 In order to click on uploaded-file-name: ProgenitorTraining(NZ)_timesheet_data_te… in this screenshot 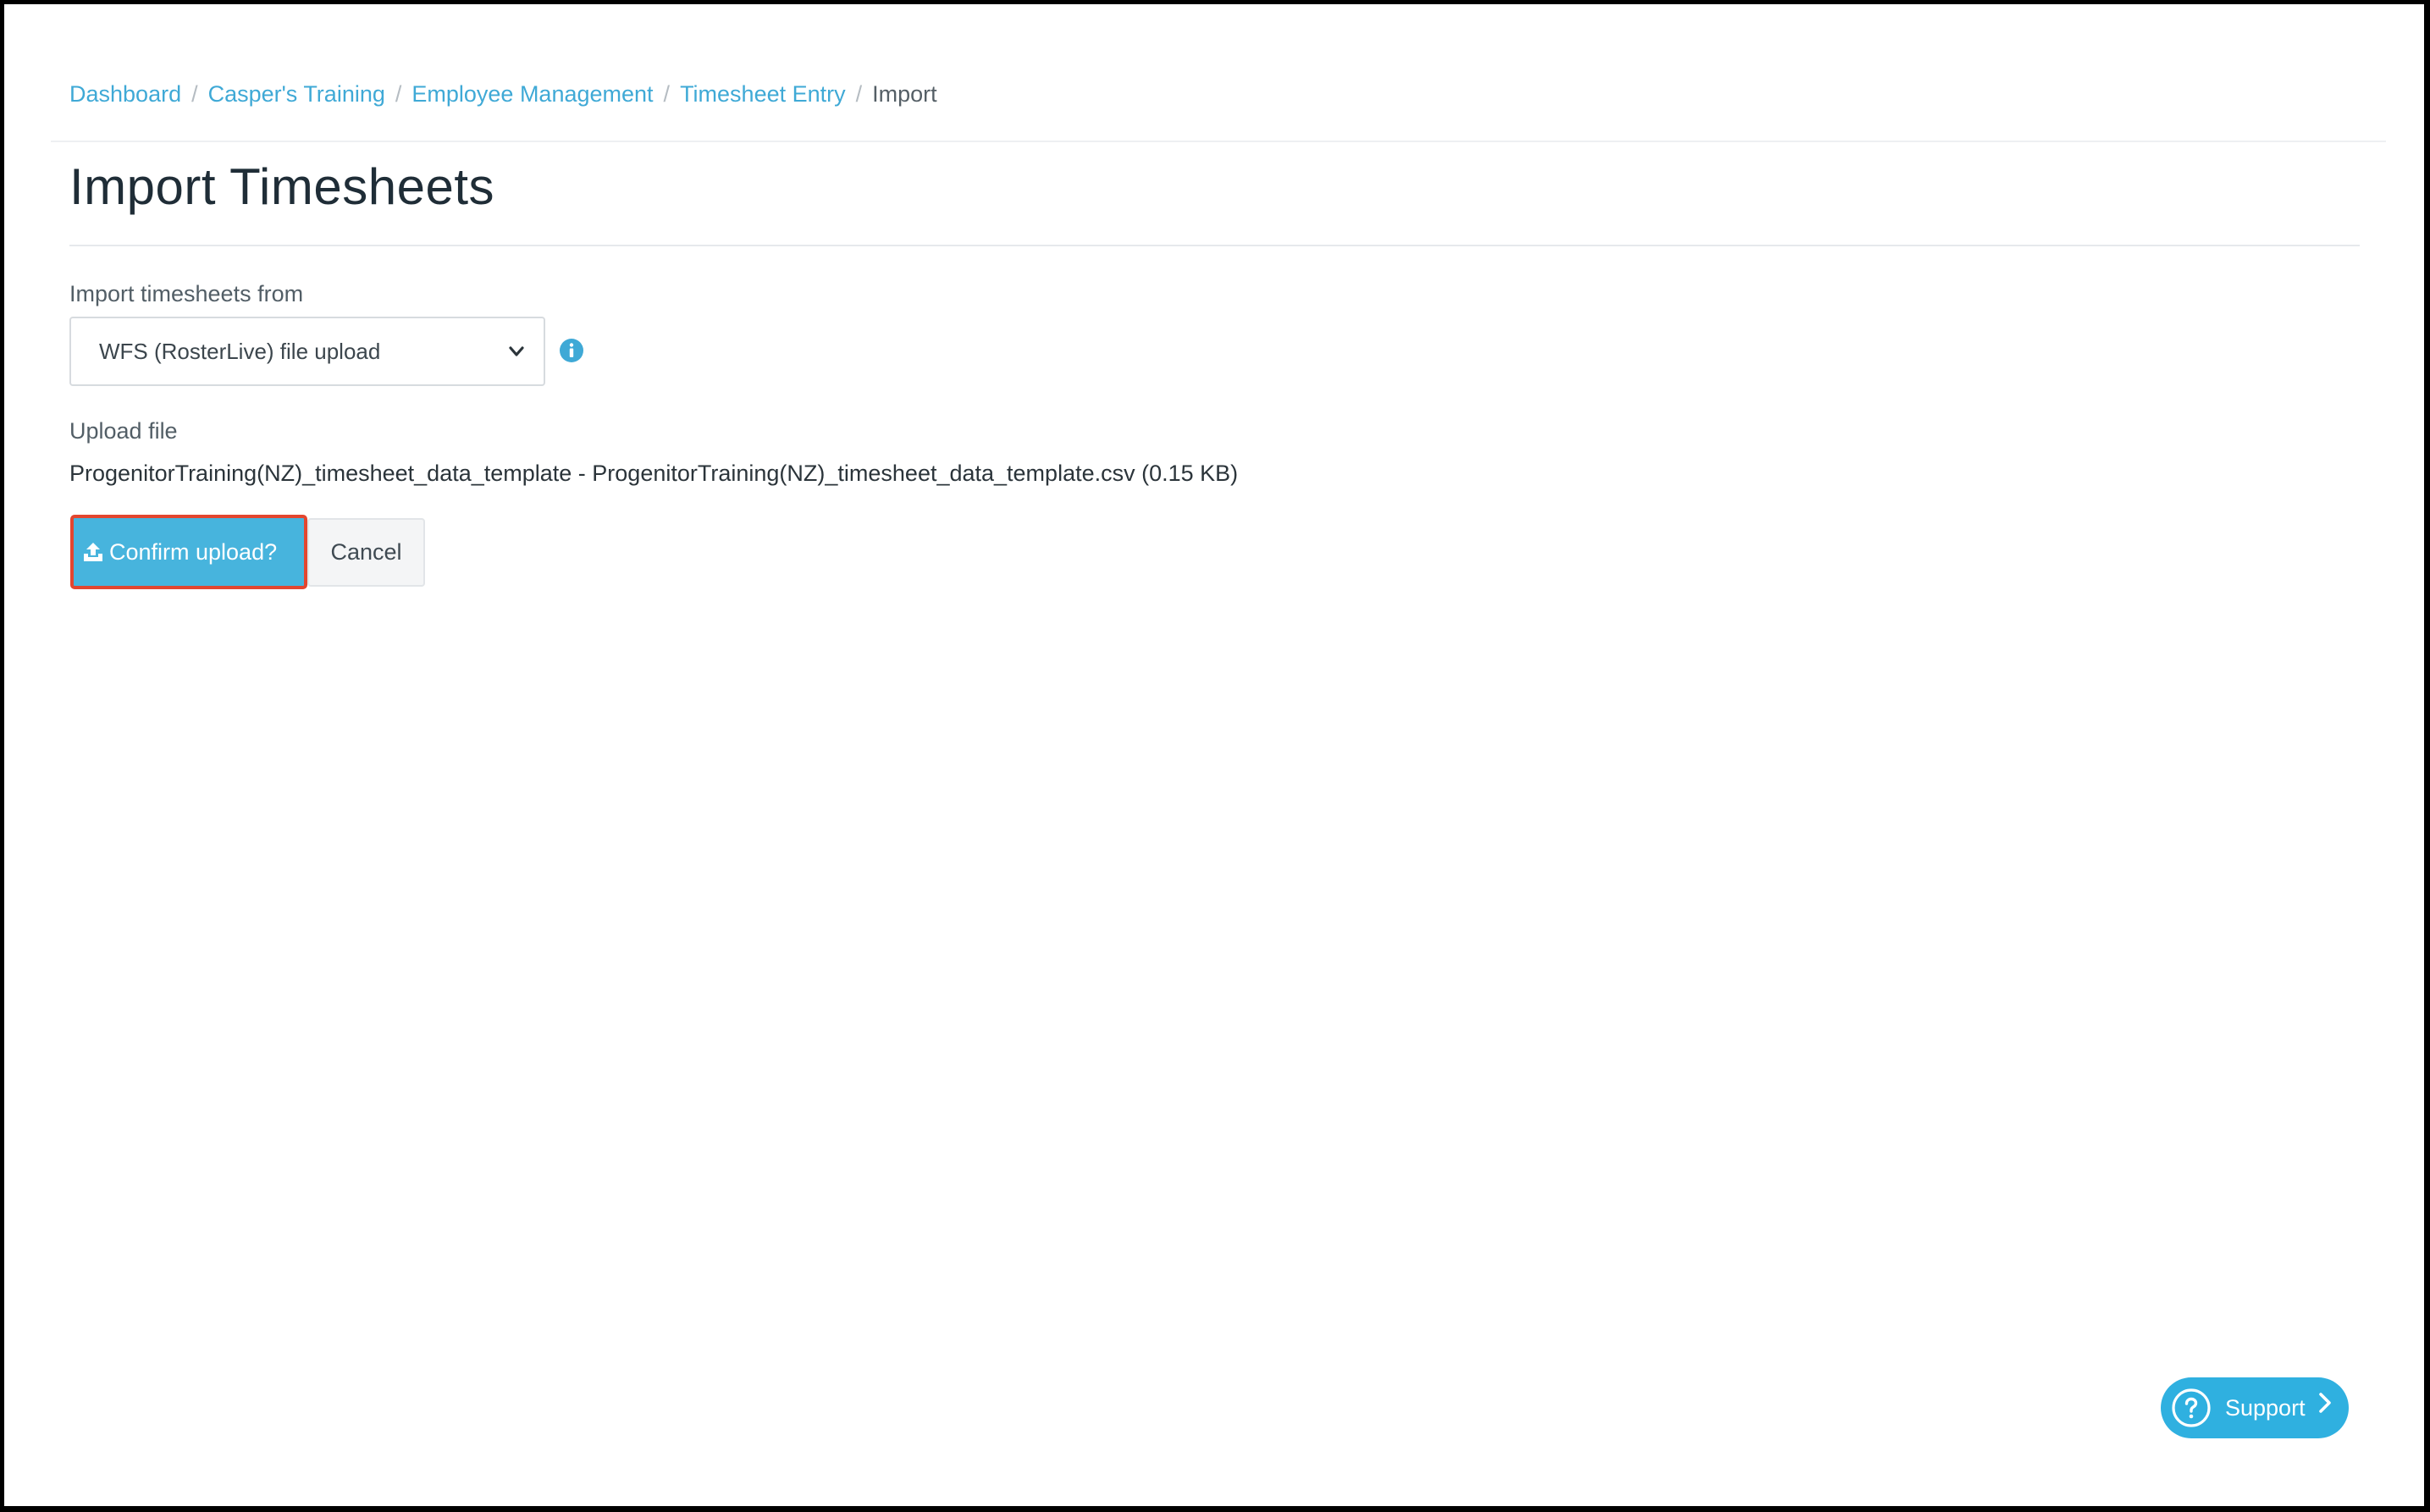, I will do `click(654, 473)`.